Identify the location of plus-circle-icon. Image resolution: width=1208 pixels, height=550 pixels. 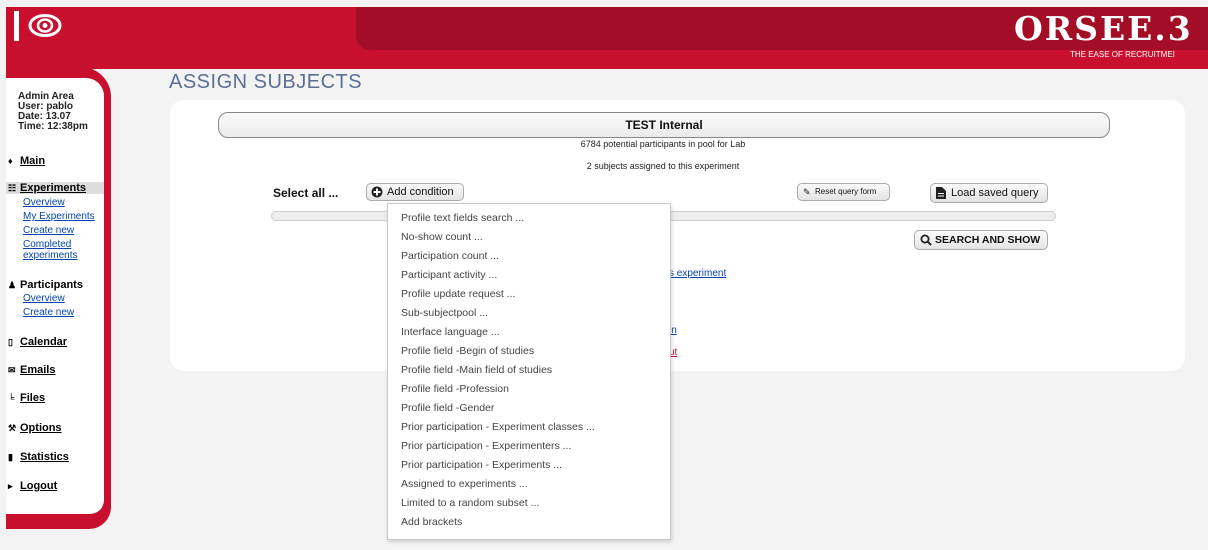
(377, 192).